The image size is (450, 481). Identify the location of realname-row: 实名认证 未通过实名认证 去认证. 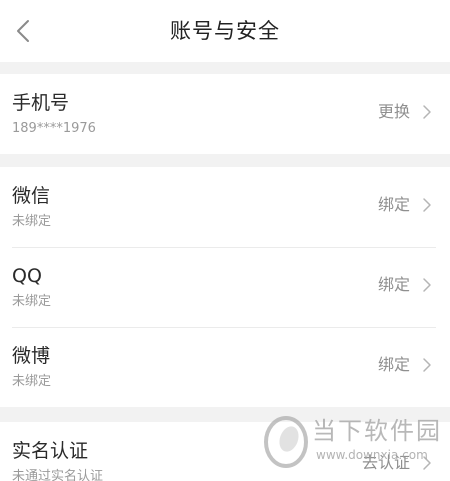
(225, 451).